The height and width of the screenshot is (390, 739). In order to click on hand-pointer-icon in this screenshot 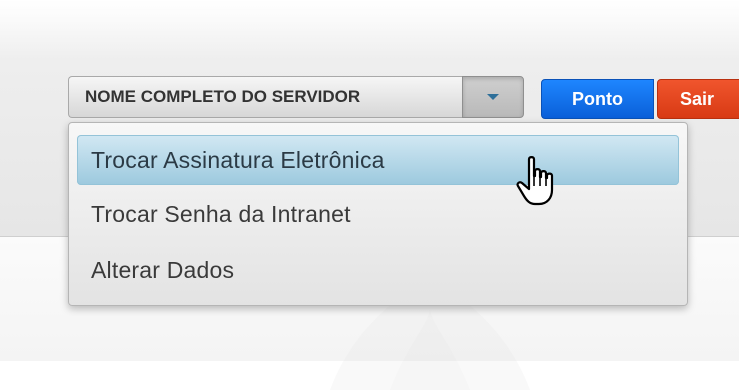, I will do `click(535, 181)`.